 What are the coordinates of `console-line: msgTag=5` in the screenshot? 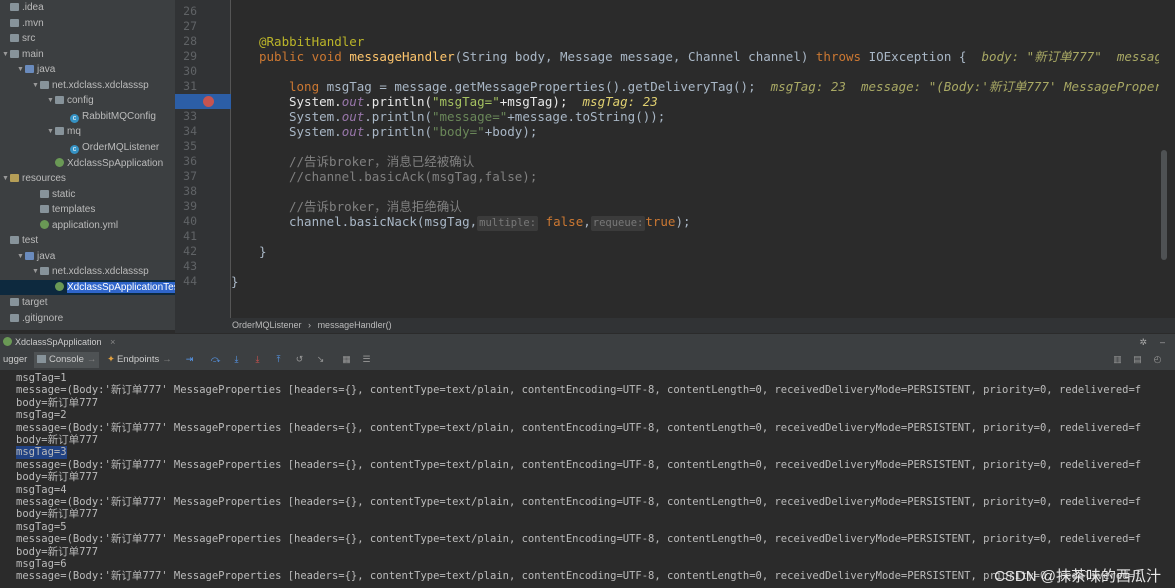 It's located at (41, 526).